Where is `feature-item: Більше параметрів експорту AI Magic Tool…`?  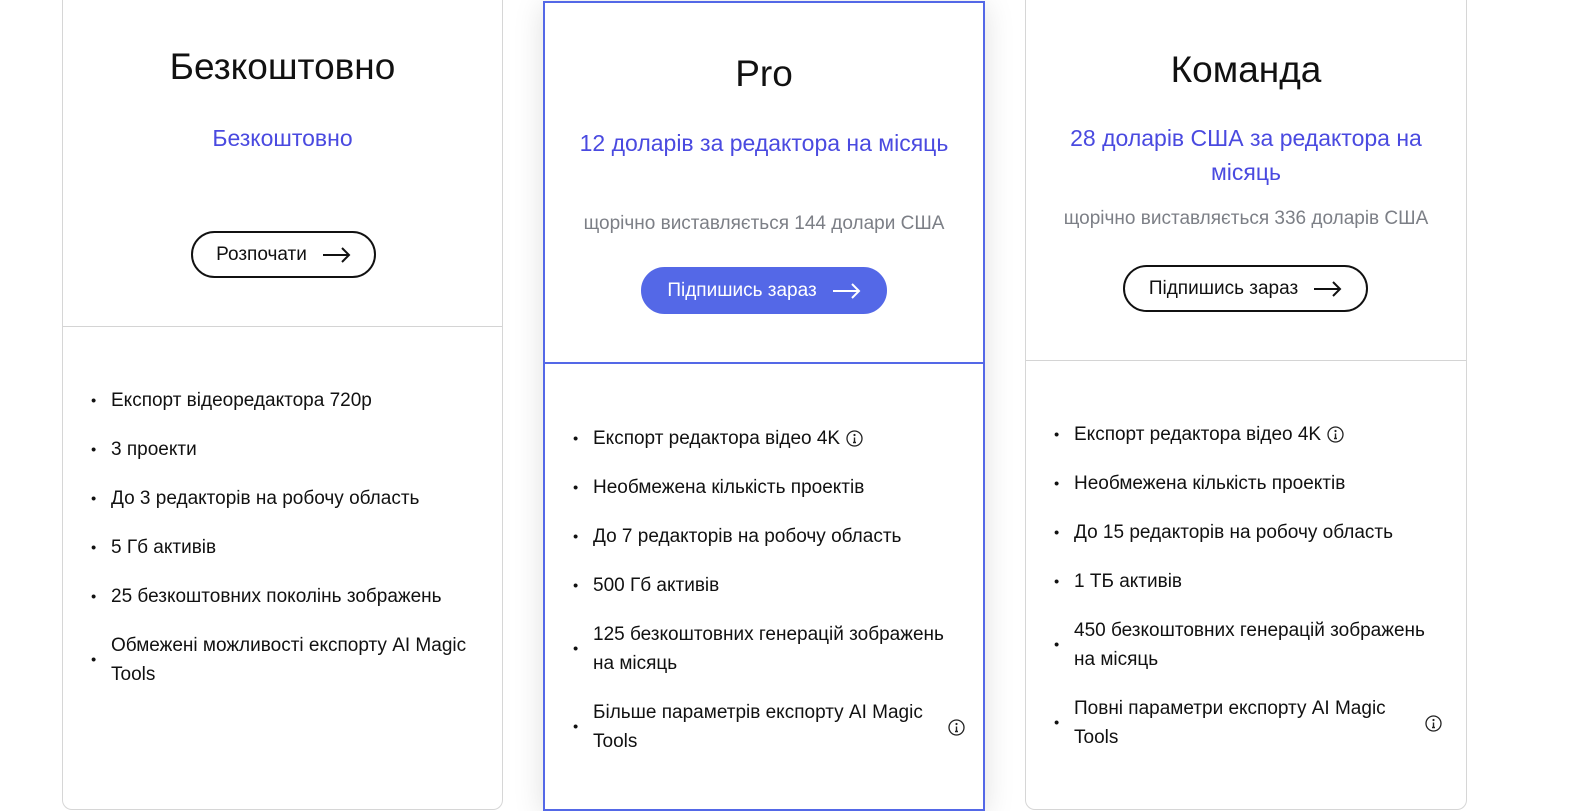 feature-item: Більше параметрів експорту AI Magic Tool… is located at coordinates (769, 727).